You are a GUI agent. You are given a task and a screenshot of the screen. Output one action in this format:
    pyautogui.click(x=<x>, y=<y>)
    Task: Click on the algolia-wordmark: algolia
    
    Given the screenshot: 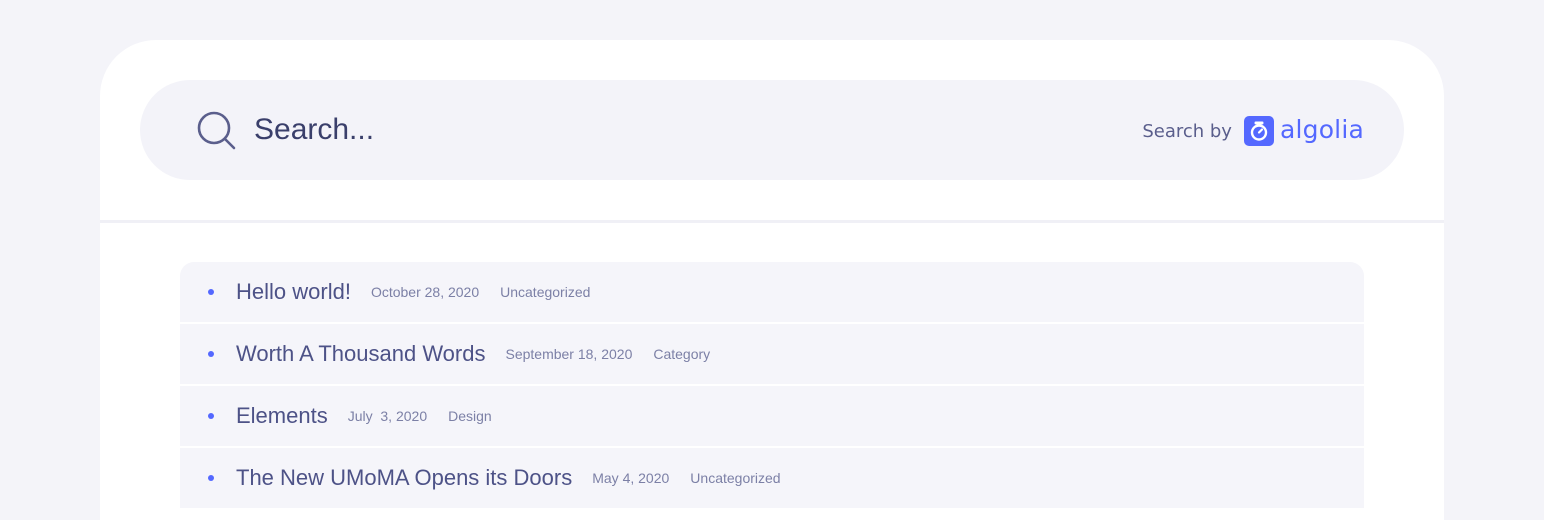 What is the action you would take?
    pyautogui.click(x=1321, y=129)
    